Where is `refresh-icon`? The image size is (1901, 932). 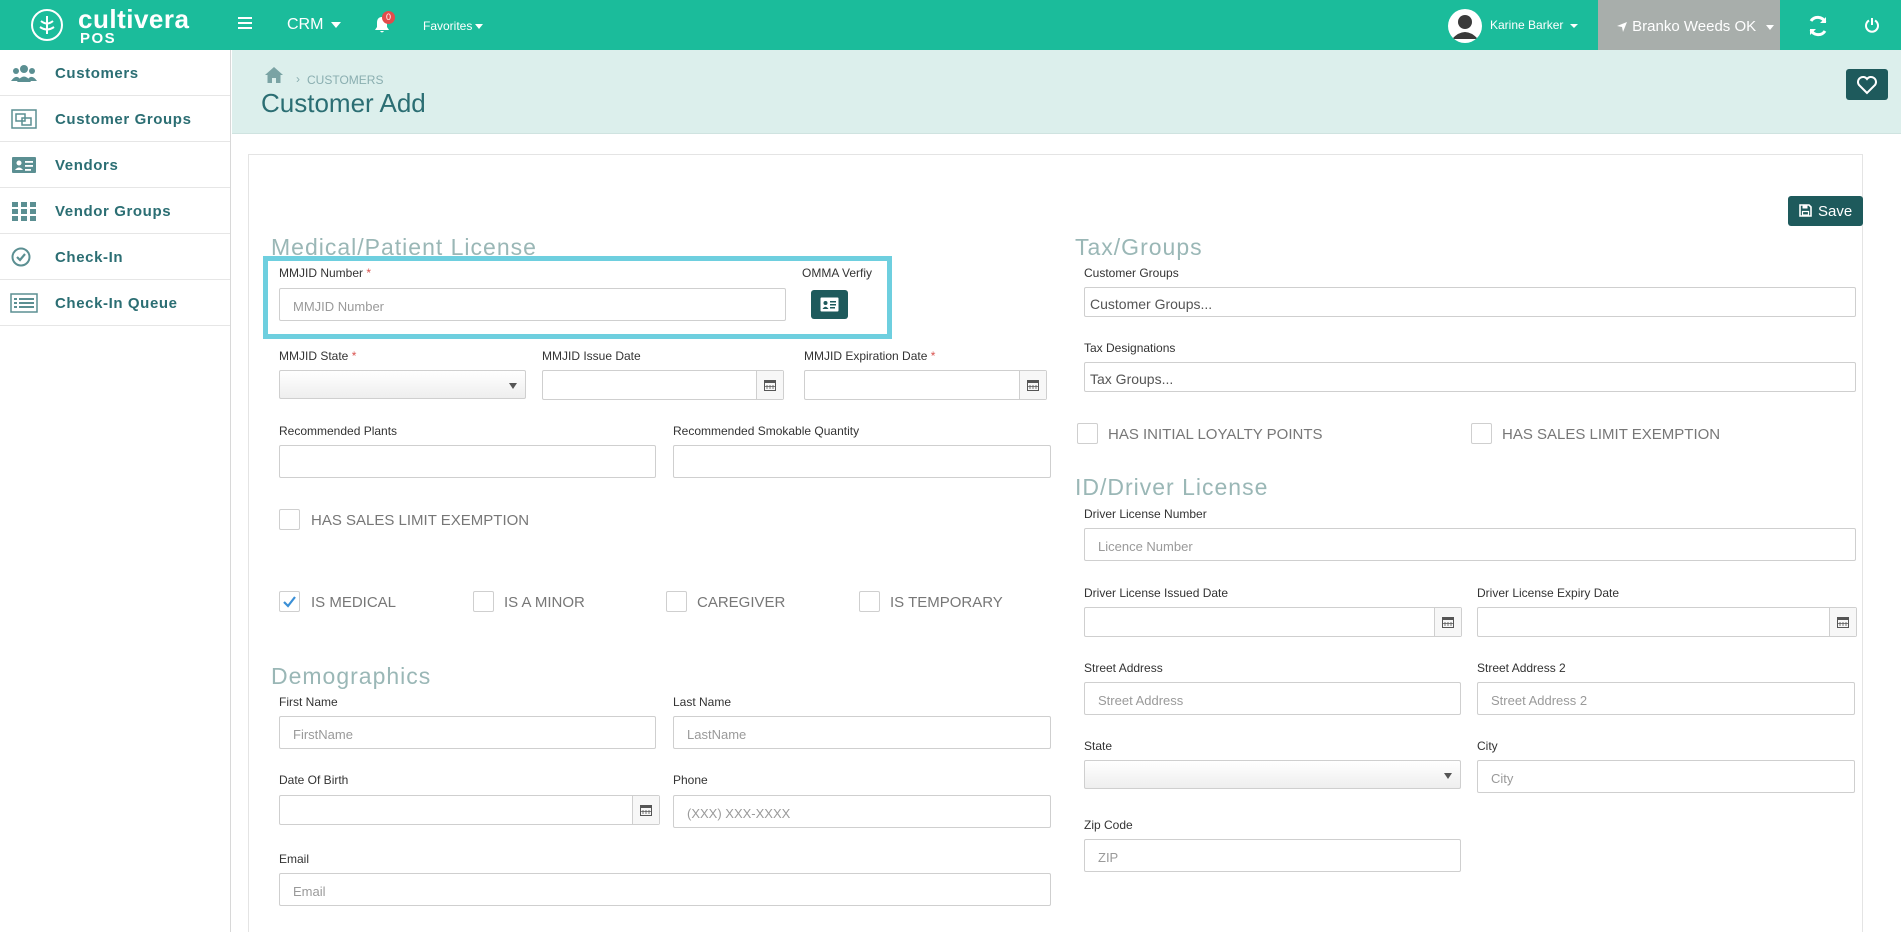 refresh-icon is located at coordinates (1818, 26).